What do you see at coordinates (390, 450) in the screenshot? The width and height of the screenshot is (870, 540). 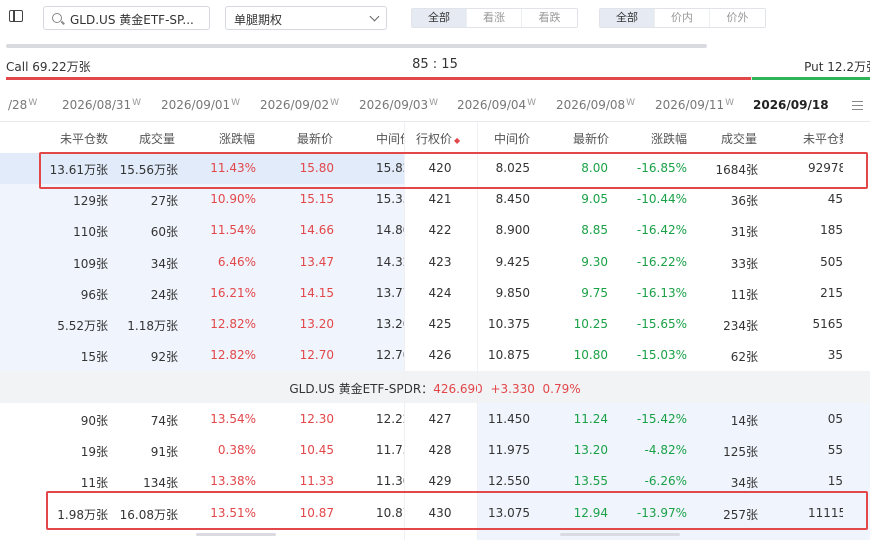 I see `cell-call-mid: 11.750` at bounding box center [390, 450].